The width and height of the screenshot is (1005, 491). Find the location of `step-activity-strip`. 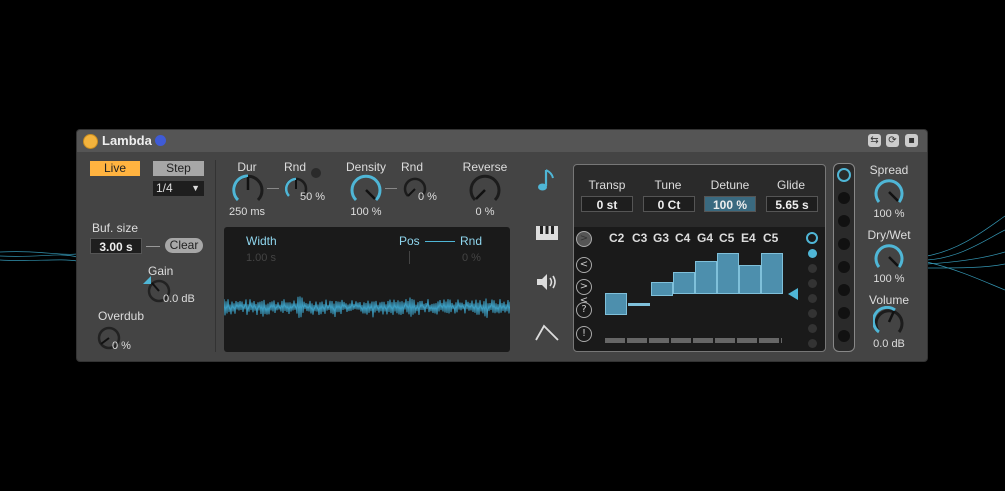

step-activity-strip is located at coordinates (693, 340).